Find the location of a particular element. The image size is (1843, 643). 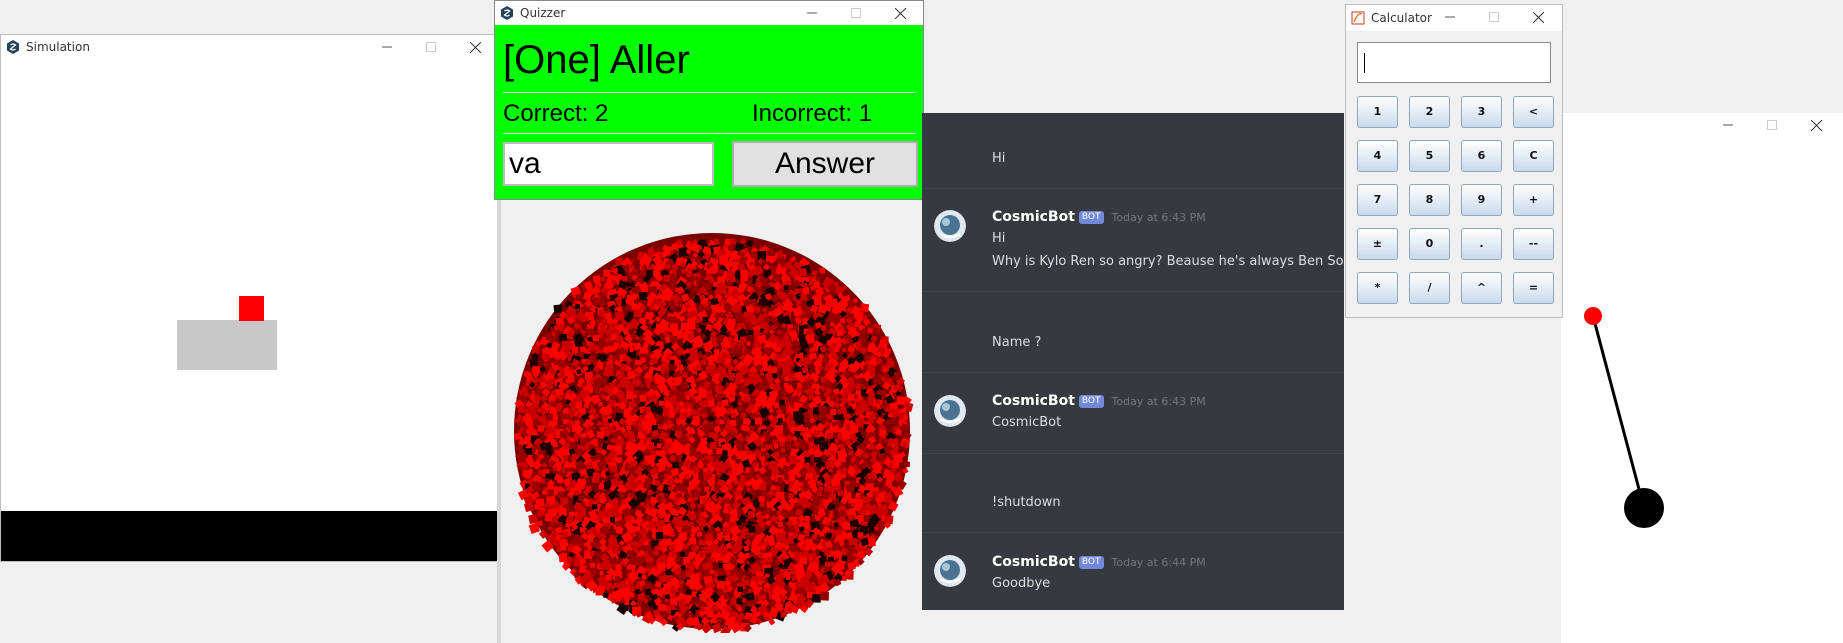

calc-button-0: 0 is located at coordinates (1429, 244).